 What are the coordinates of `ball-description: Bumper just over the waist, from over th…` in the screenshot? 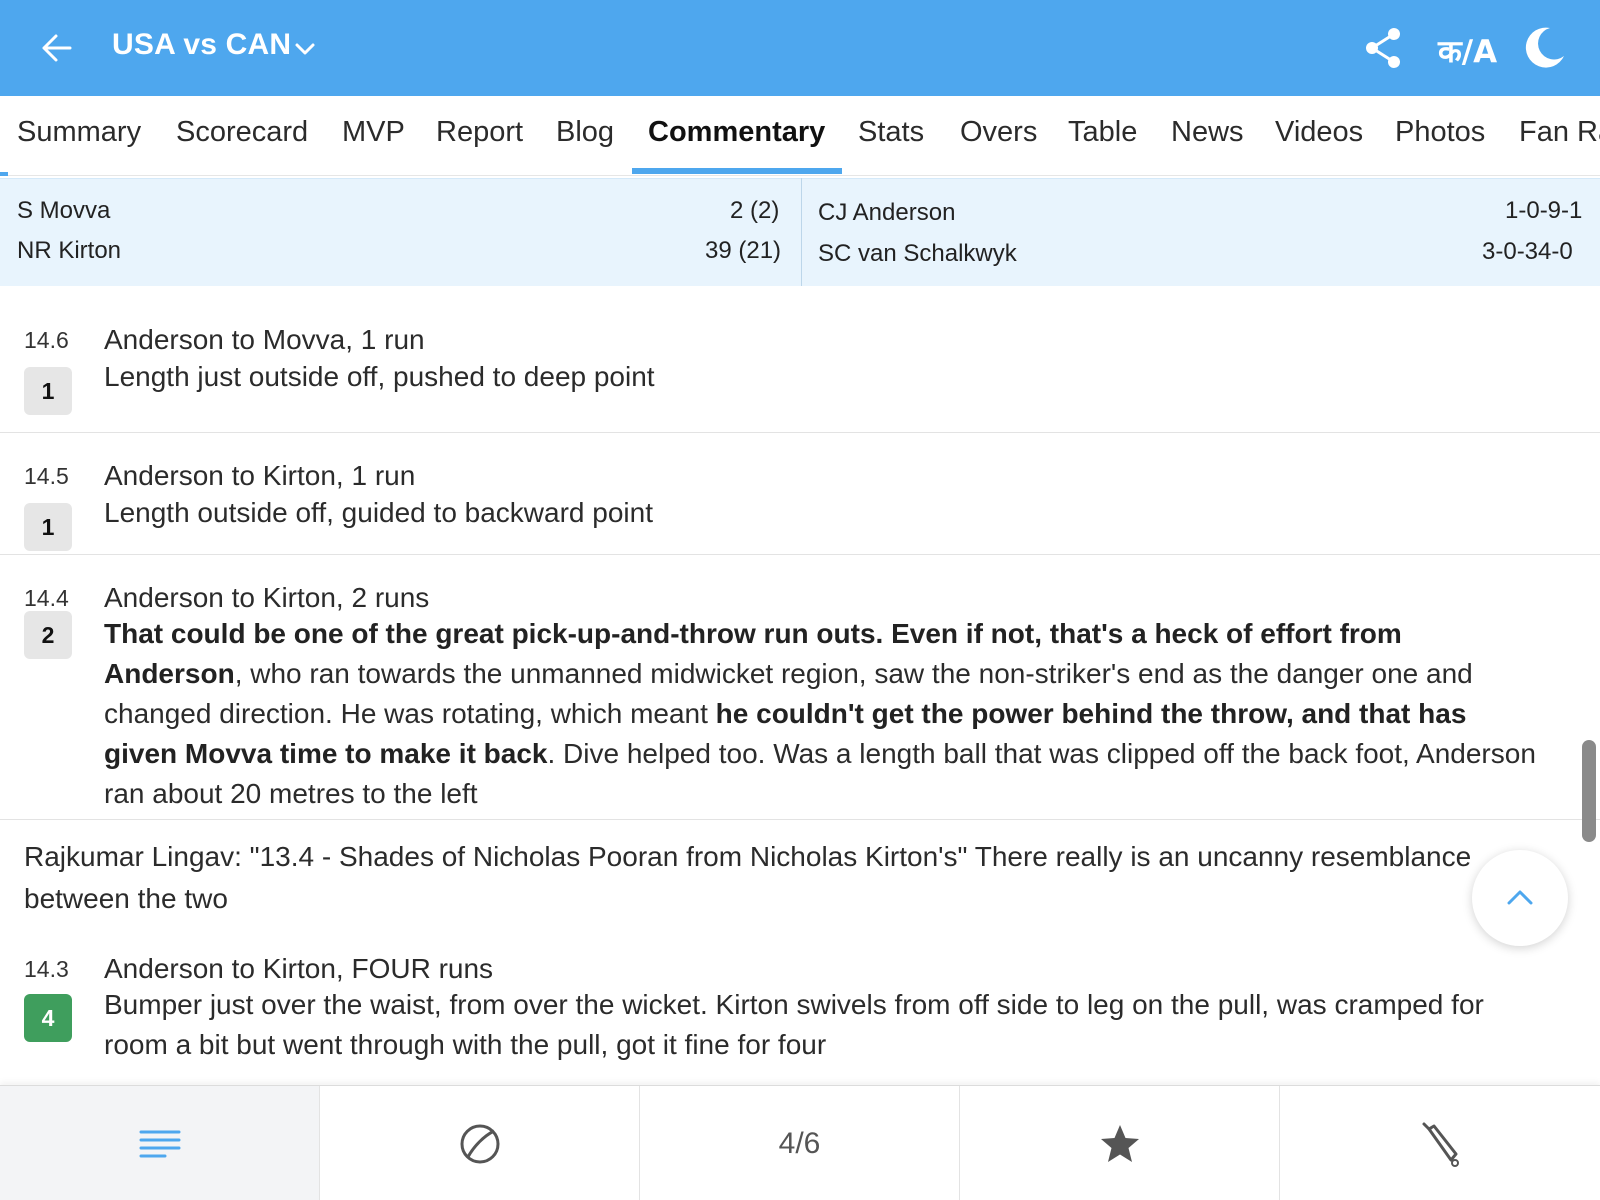 It's located at (794, 1024).